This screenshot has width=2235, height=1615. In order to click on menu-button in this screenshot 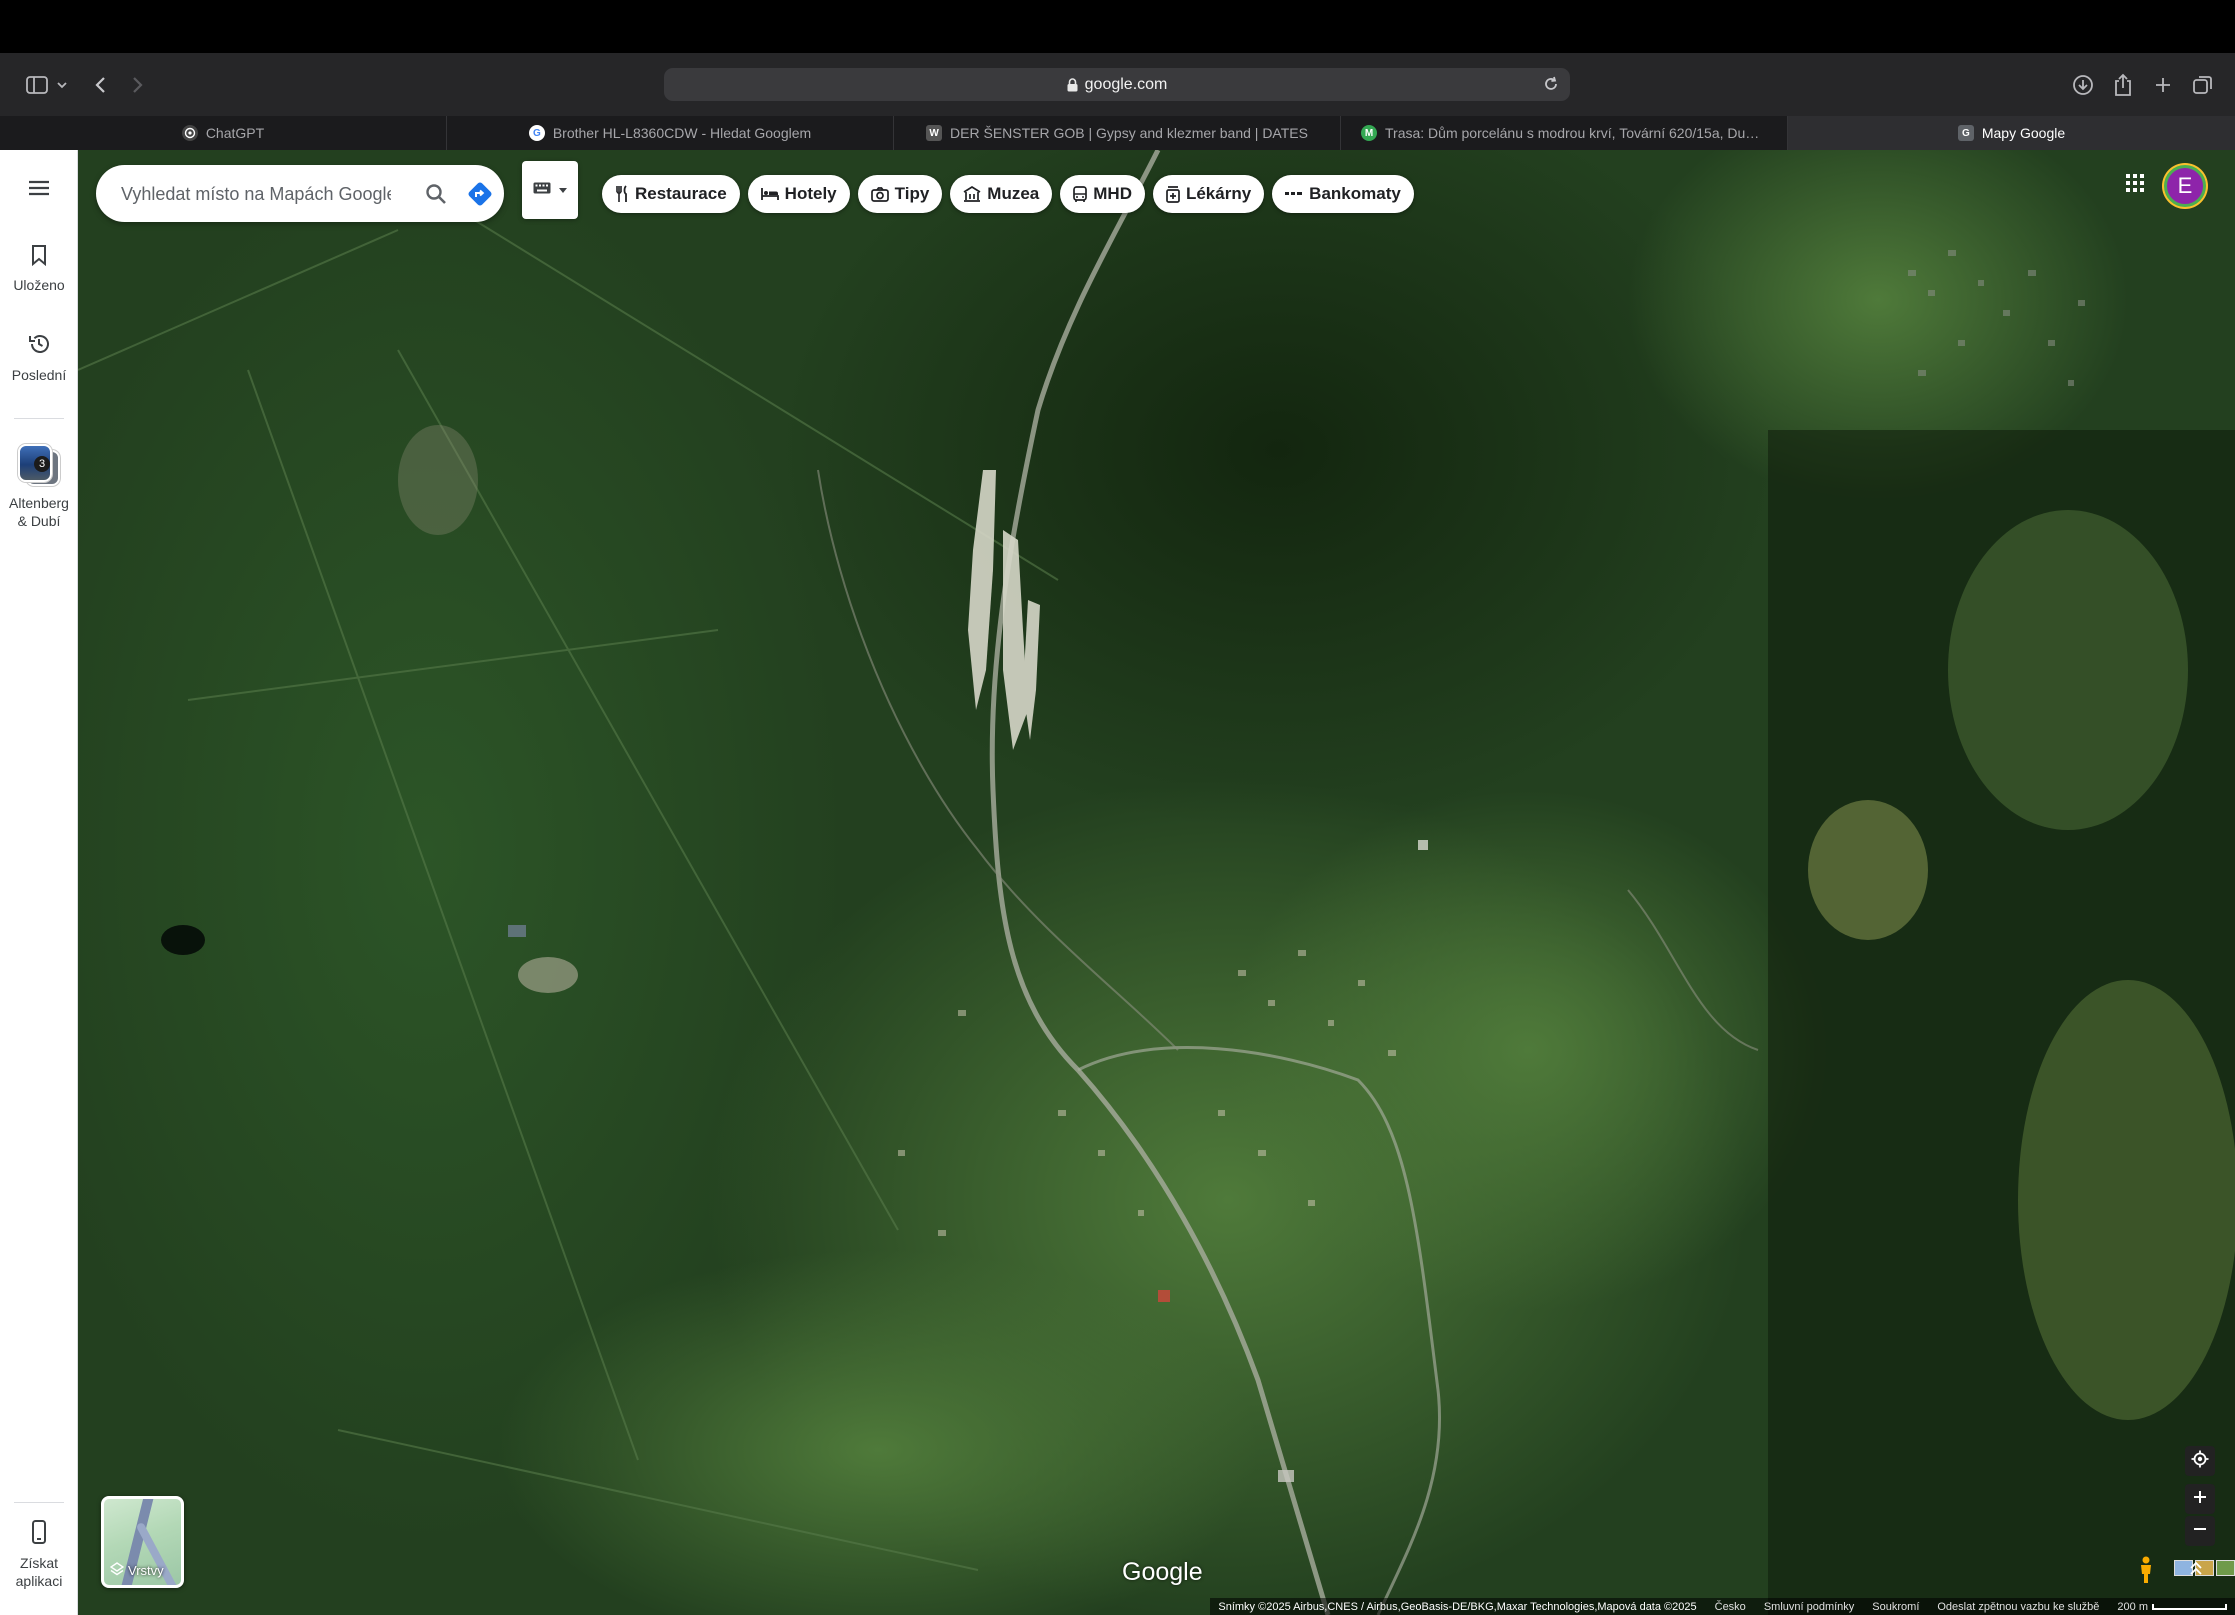, I will do `click(39, 190)`.